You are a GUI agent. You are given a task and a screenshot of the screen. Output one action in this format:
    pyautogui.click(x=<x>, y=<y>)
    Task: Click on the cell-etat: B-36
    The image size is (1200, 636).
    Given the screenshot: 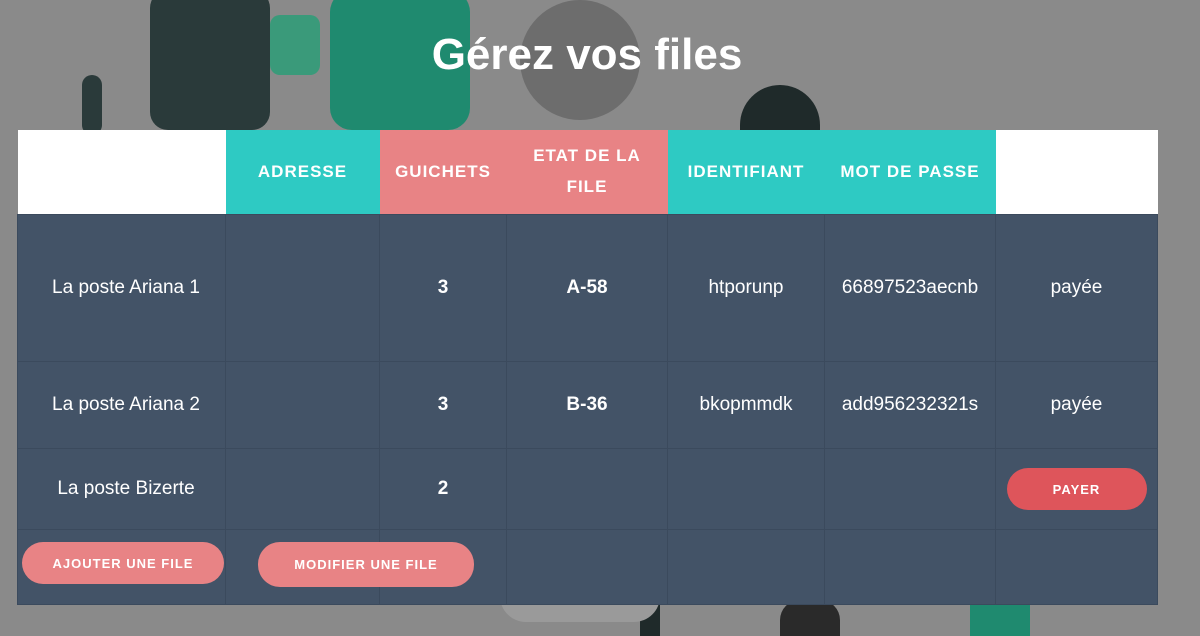 What is the action you would take?
    pyautogui.click(x=587, y=405)
    